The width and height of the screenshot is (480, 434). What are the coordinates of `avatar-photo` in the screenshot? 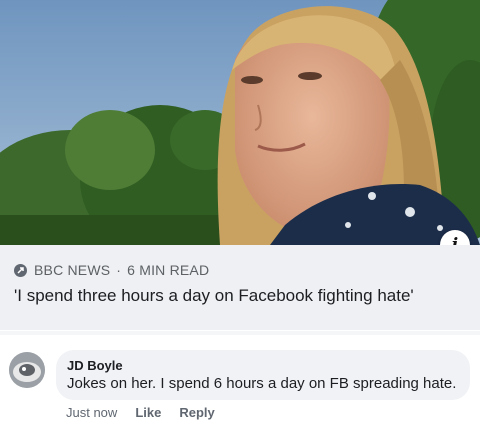 It's located at (27, 370).